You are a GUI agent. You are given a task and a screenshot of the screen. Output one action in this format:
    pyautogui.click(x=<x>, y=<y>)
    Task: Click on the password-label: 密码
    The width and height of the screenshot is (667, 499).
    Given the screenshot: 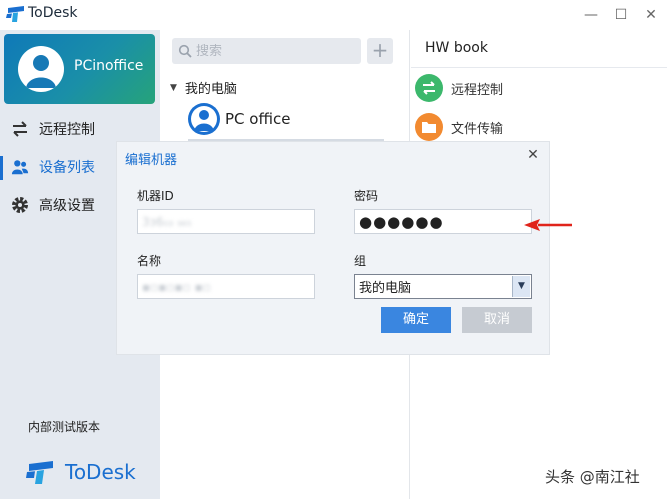 What is the action you would take?
    pyautogui.click(x=366, y=196)
    